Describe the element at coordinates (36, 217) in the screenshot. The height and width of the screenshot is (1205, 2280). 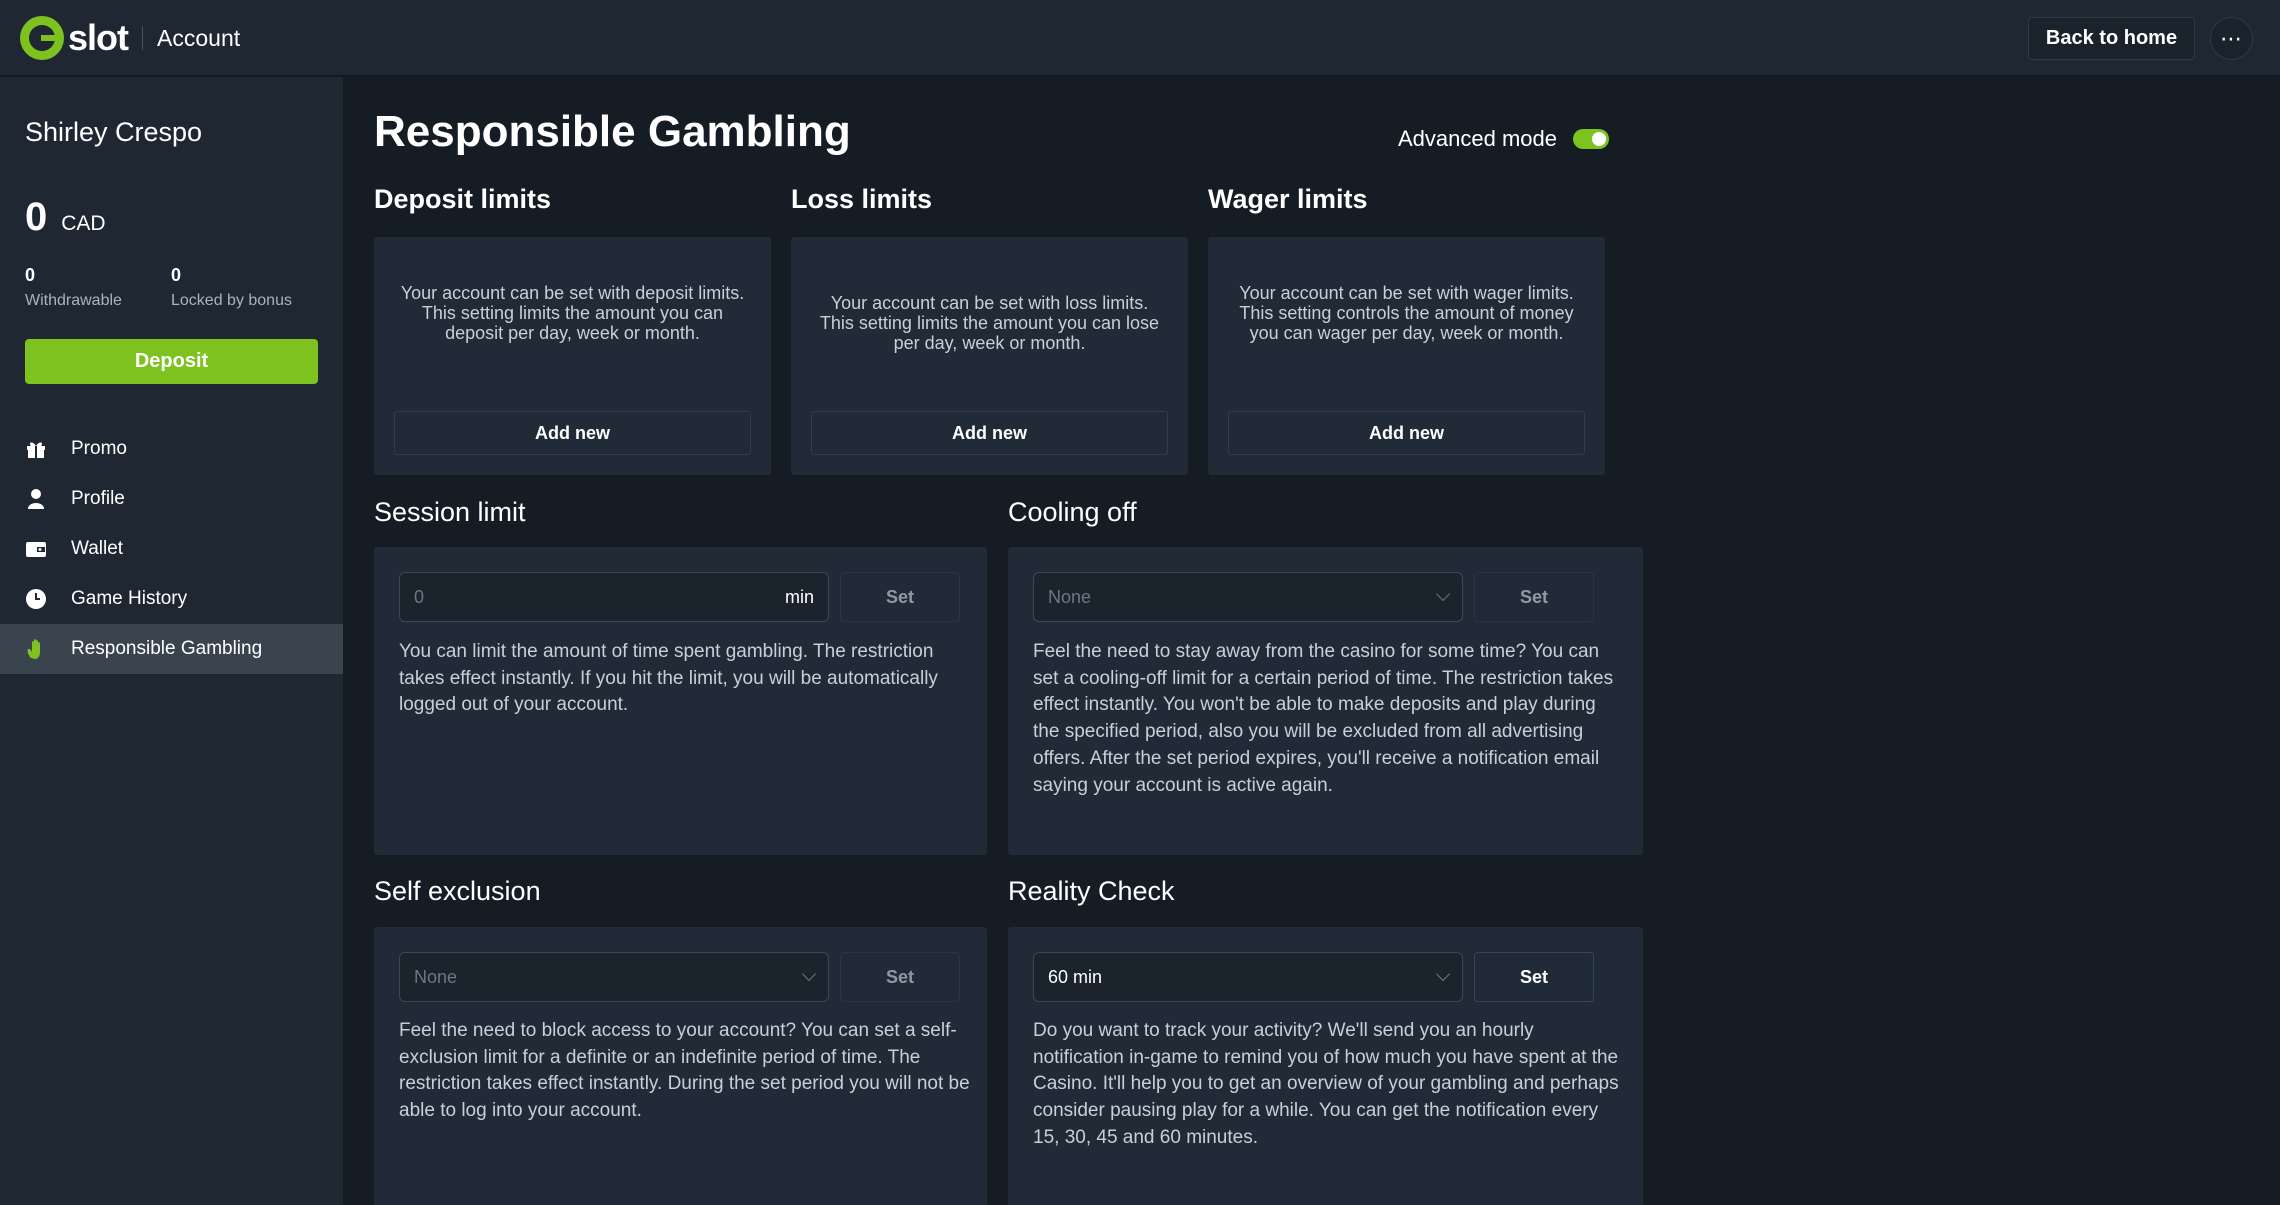
I see `balance-amount: 0` at that location.